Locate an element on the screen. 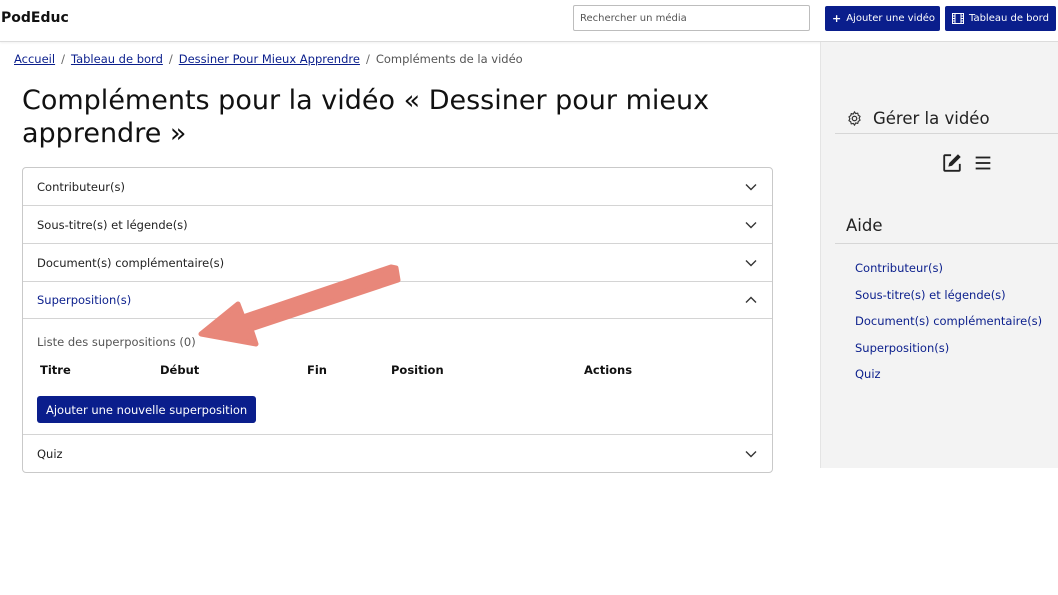 The image size is (1058, 595). accordion-item-documents: Document(s) complémentaire(s) is located at coordinates (397, 263).